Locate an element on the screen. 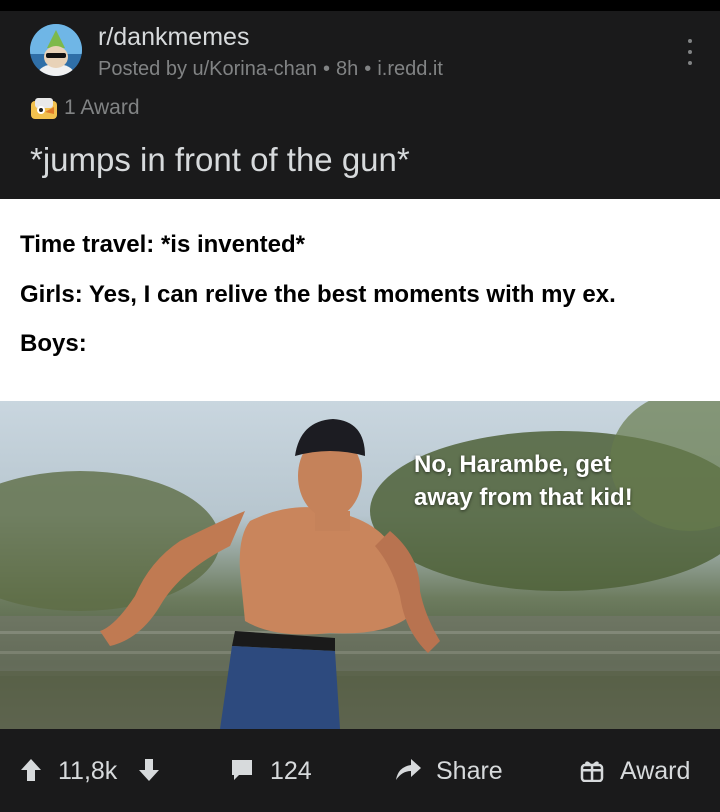  share-icon is located at coordinates (408, 769).